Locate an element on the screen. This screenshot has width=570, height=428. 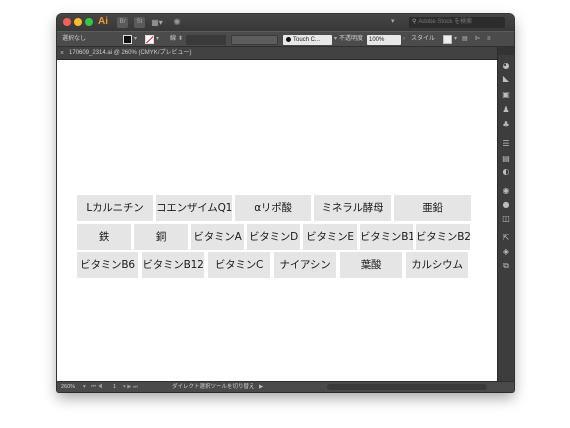
style-label: スタイル is located at coordinates (423, 39).